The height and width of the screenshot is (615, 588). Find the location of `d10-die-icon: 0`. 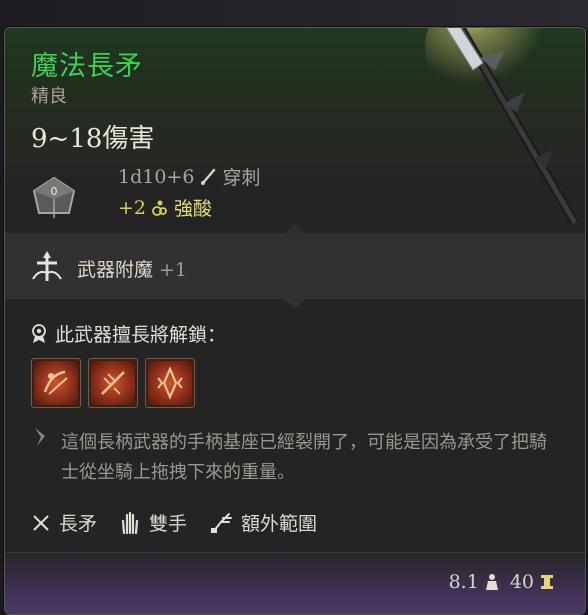

d10-die-icon: 0 is located at coordinates (54, 198).